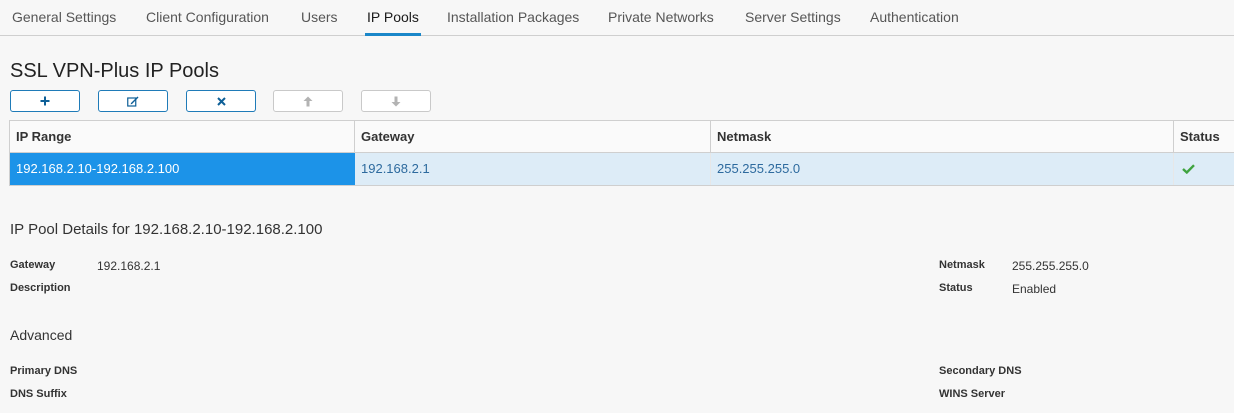  I want to click on tab-client-configuration: Client Configuration, so click(207, 17).